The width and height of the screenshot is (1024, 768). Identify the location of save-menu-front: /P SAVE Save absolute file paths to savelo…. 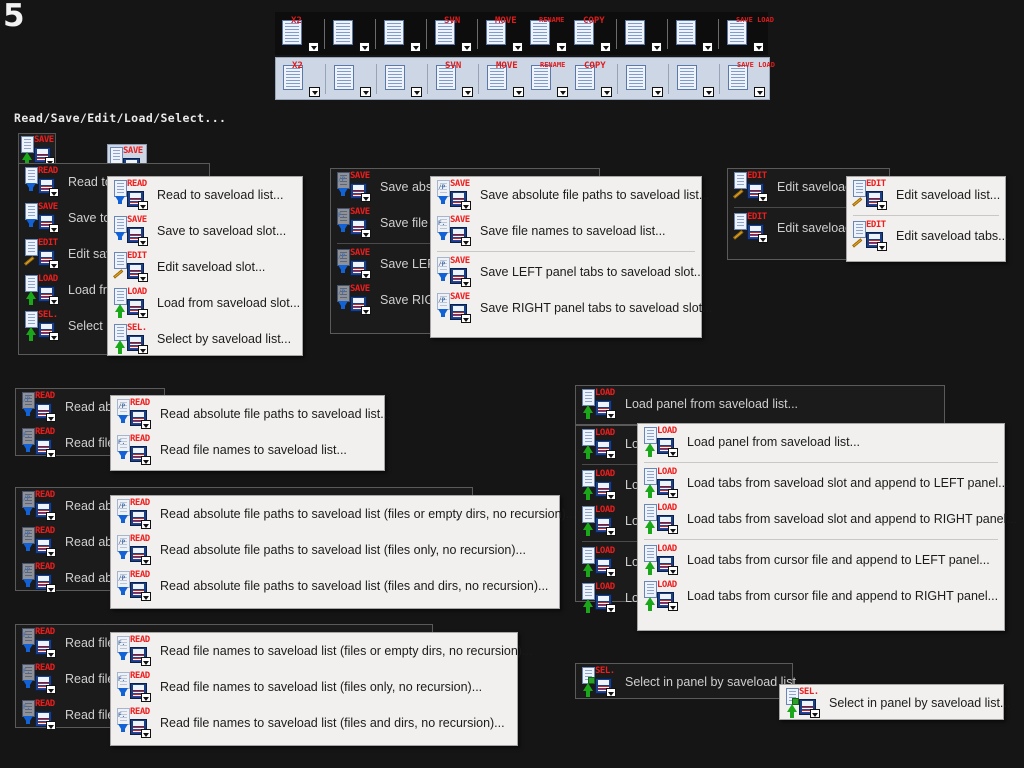
(571, 257).